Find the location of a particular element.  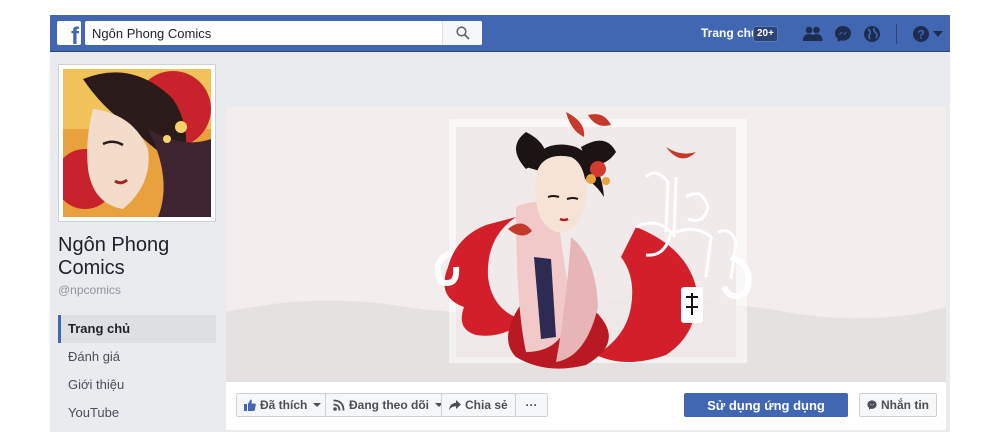

following-button: Đang theo dõi is located at coordinates (388, 405).